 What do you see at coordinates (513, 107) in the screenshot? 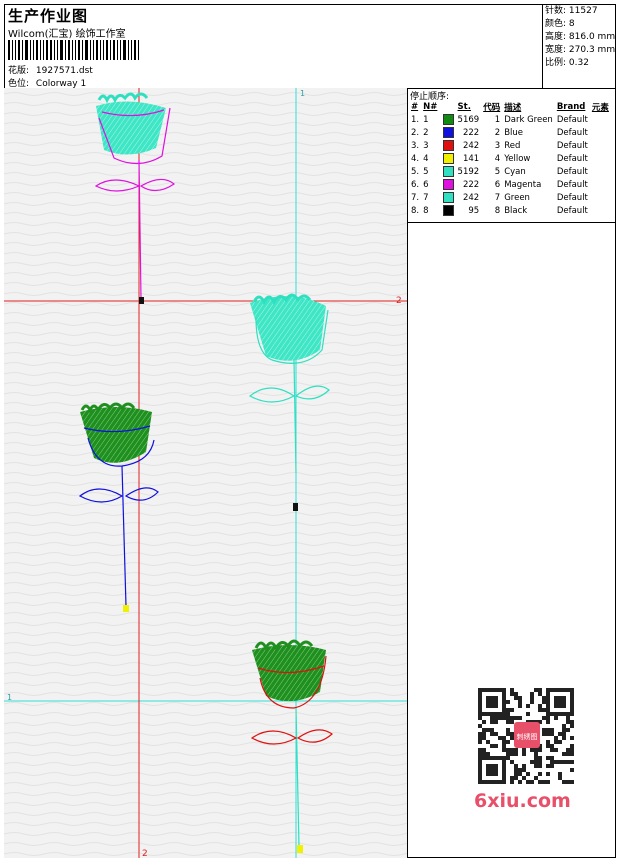
I see `col-description: 描述` at bounding box center [513, 107].